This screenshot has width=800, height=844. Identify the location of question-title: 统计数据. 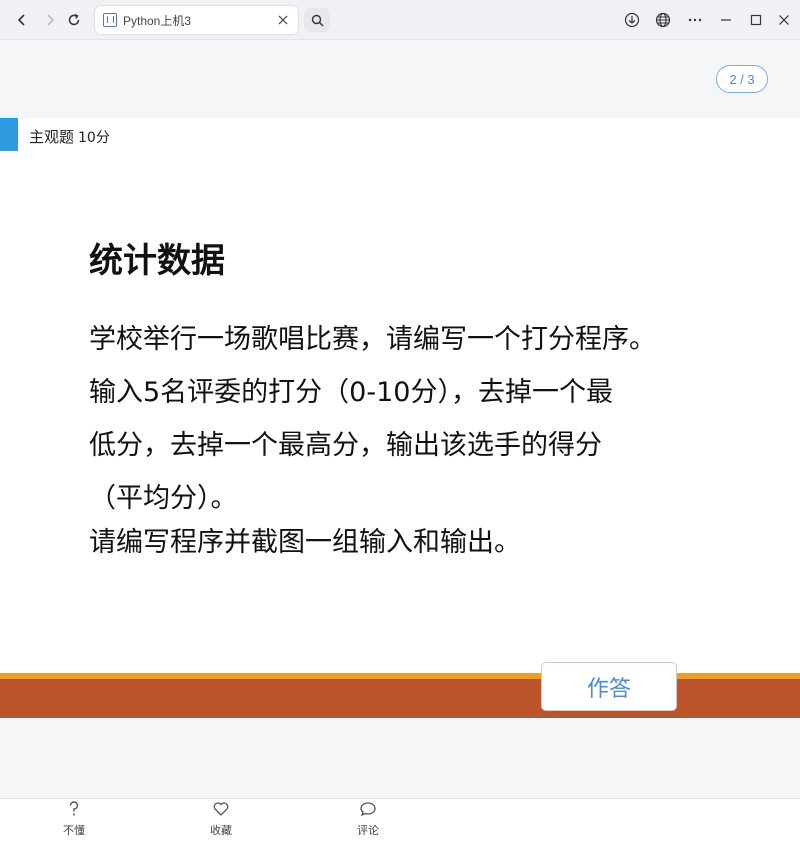
(157, 261).